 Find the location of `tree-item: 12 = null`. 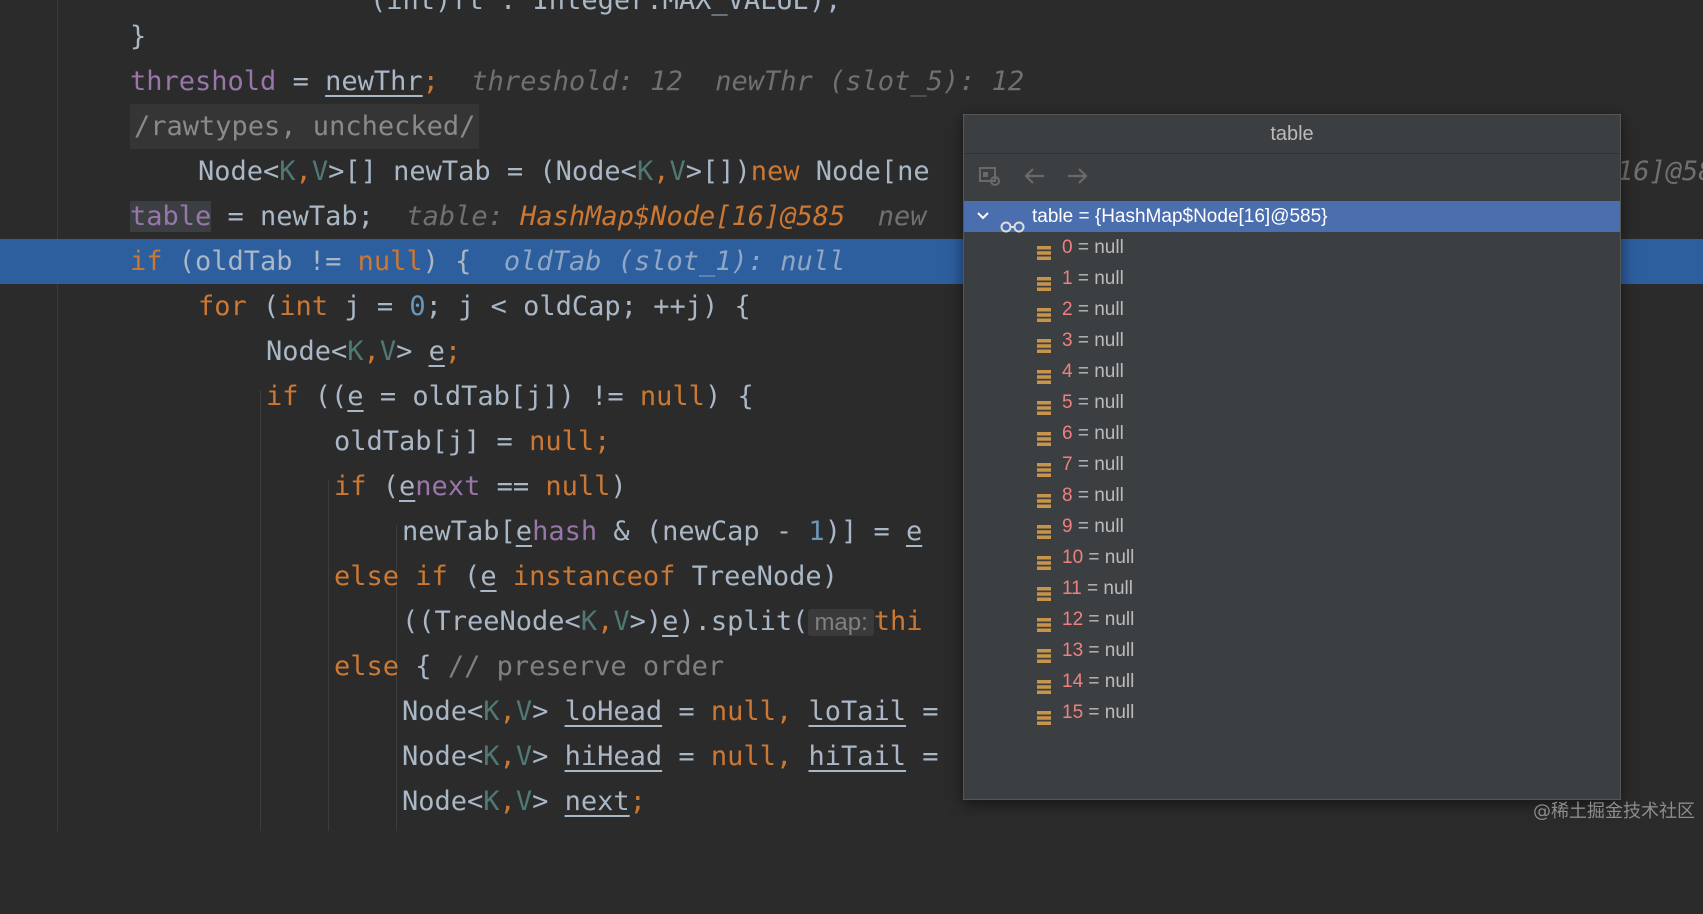

tree-item: 12 = null is located at coordinates (1292, 619).